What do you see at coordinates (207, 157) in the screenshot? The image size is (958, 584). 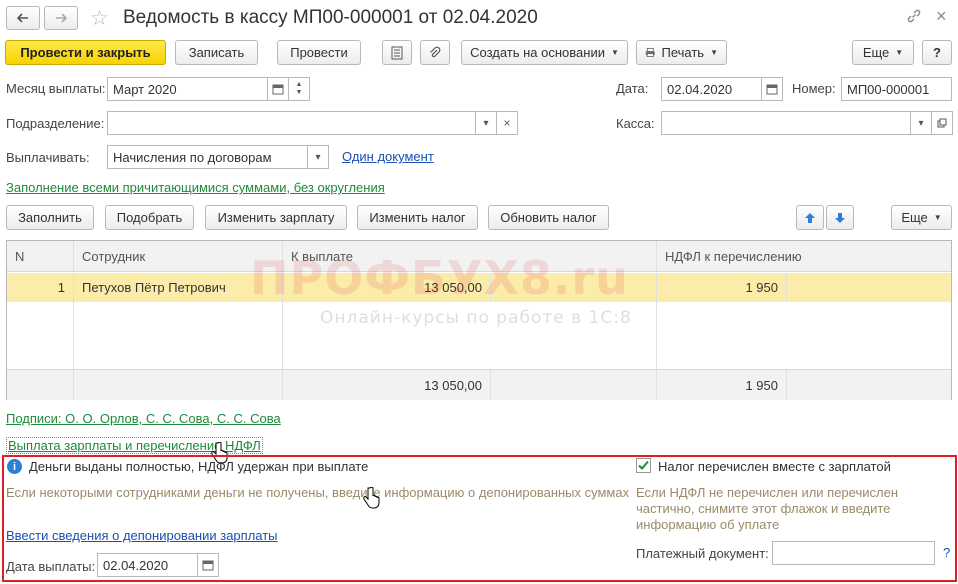 I see `pay-field: Начисления по договорам` at bounding box center [207, 157].